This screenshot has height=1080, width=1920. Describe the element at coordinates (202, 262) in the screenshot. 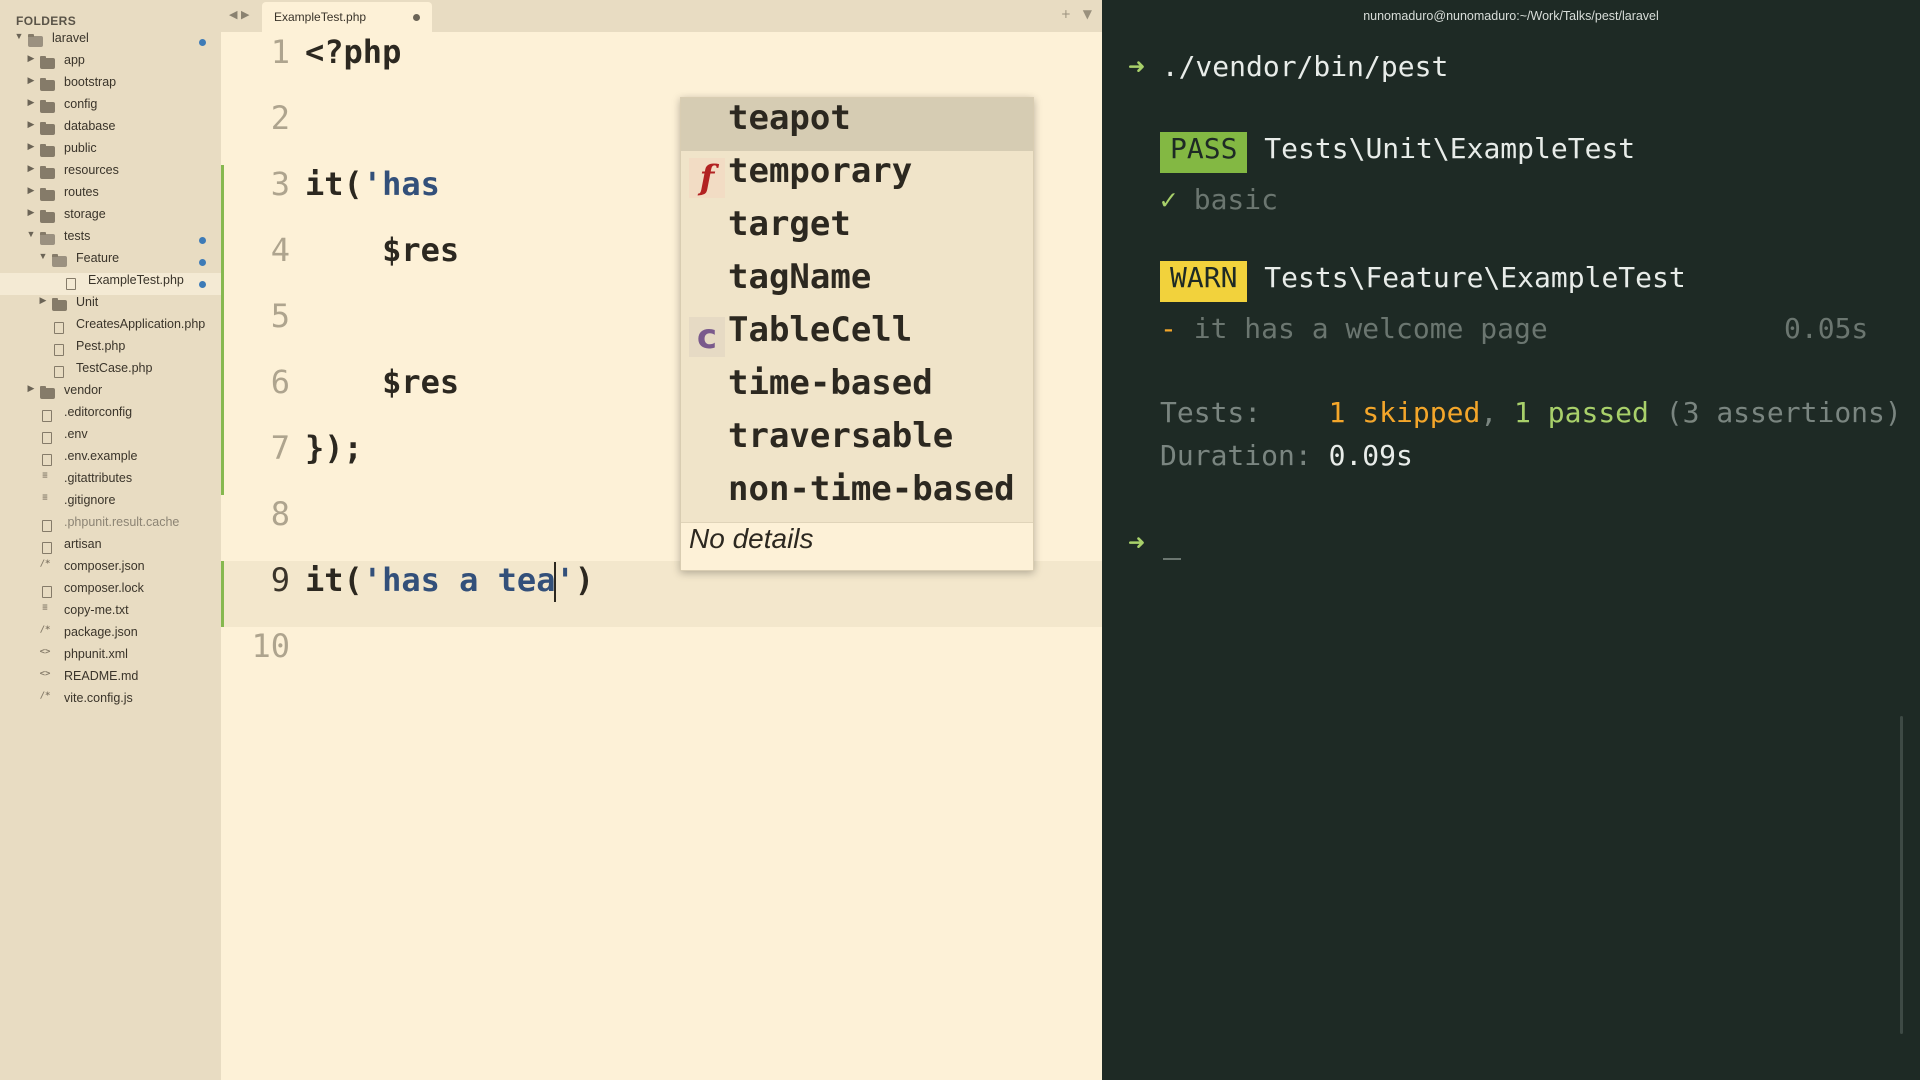

I see `modified-dot-icon` at that location.